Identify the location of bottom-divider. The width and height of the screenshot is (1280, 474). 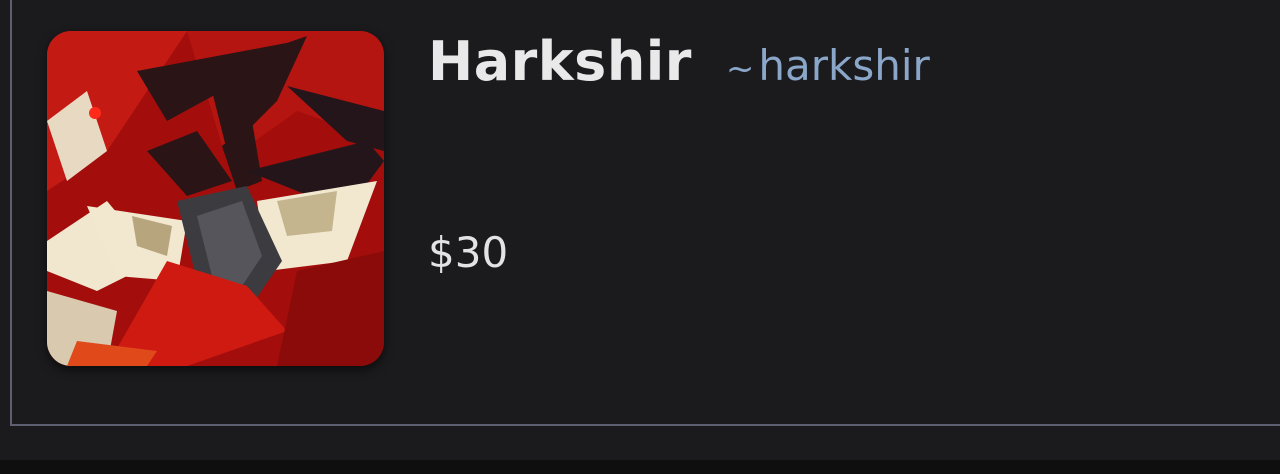
(640, 467).